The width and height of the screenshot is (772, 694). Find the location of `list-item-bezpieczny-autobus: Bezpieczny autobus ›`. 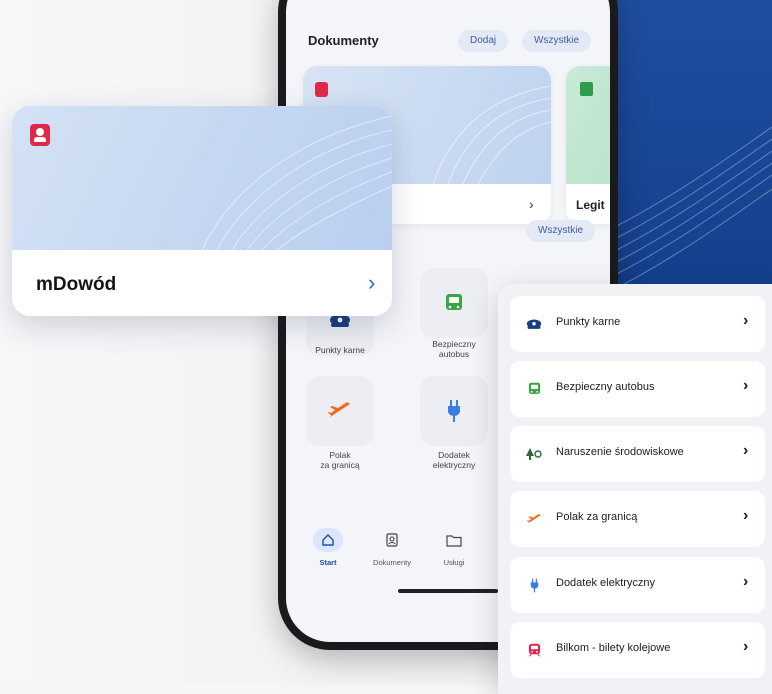

list-item-bezpieczny-autobus: Bezpieczny autobus › is located at coordinates (637, 389).